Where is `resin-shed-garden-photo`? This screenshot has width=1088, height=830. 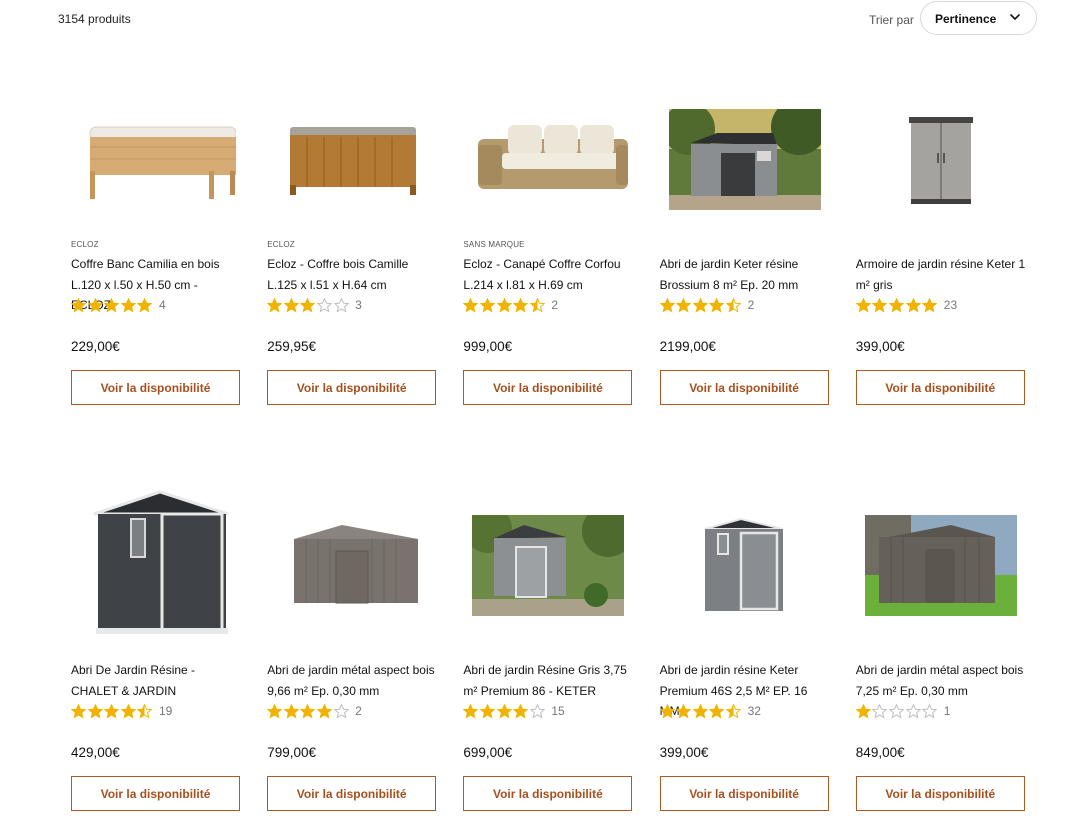
resin-shed-garden-photo is located at coordinates (745, 159).